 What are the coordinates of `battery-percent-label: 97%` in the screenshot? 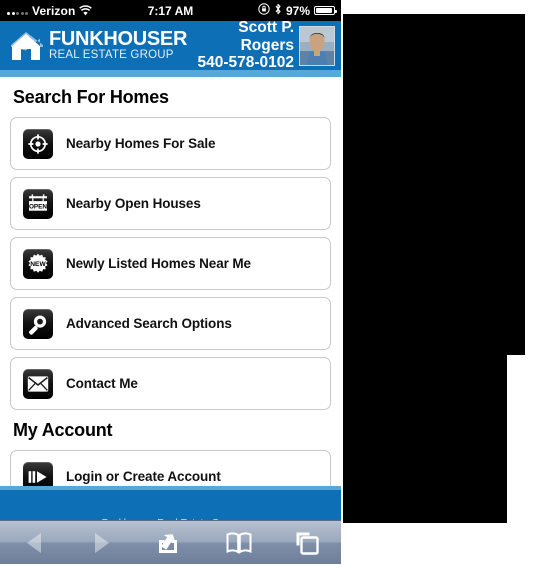 It's located at (297, 10).